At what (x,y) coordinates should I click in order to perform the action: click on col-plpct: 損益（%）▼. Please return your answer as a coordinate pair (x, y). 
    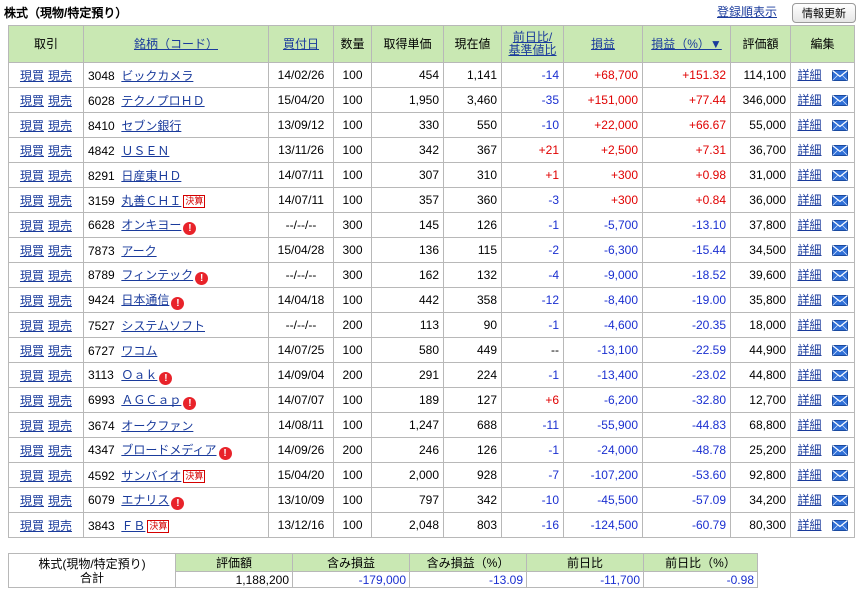
    Looking at the image, I should click on (686, 44).